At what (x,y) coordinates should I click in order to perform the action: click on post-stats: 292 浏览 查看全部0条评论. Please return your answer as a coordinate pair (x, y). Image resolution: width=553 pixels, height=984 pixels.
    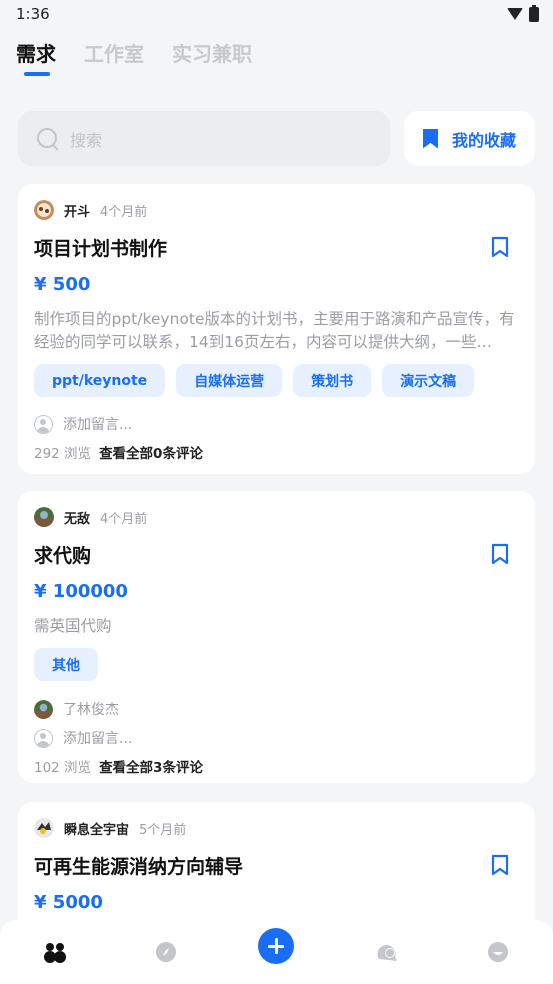
    Looking at the image, I should click on (276, 452).